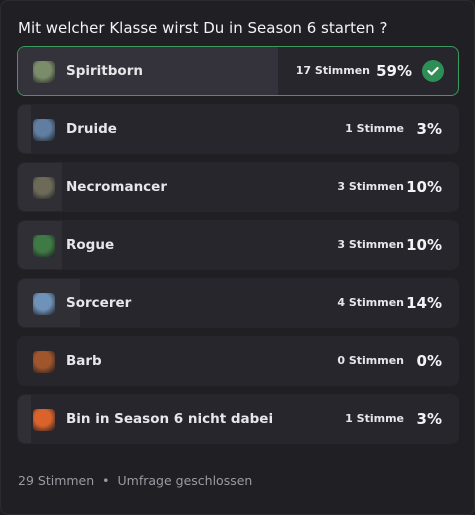  What do you see at coordinates (238, 245) in the screenshot?
I see `poll-answer-rogue: Rogue 3 Stimmen 10%` at bounding box center [238, 245].